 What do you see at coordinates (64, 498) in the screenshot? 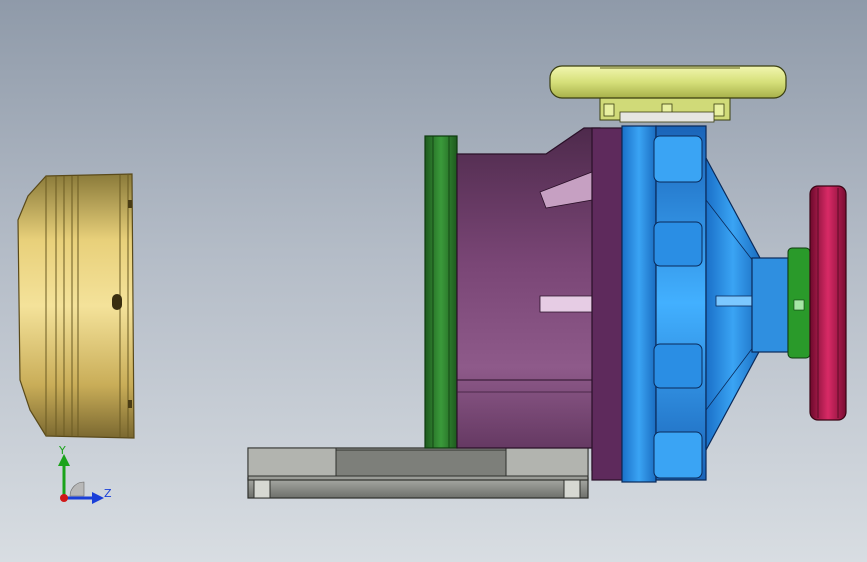
I see `x-axis-point` at bounding box center [64, 498].